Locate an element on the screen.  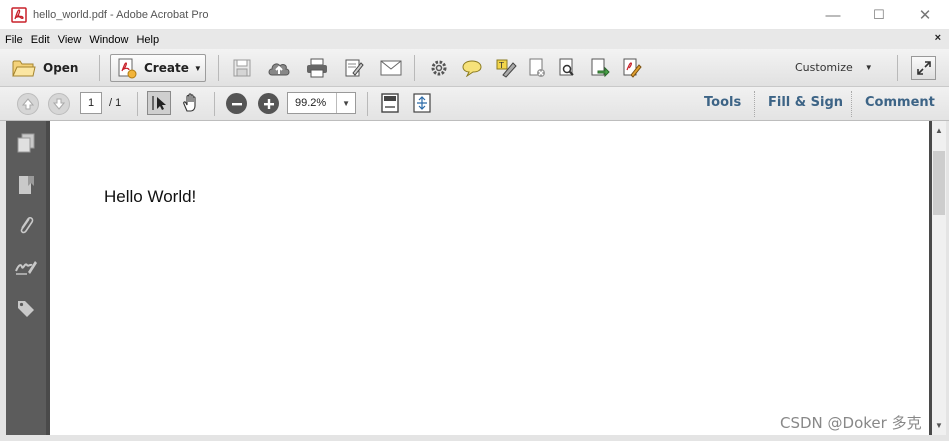
close-document-button: × is located at coordinates (938, 38).